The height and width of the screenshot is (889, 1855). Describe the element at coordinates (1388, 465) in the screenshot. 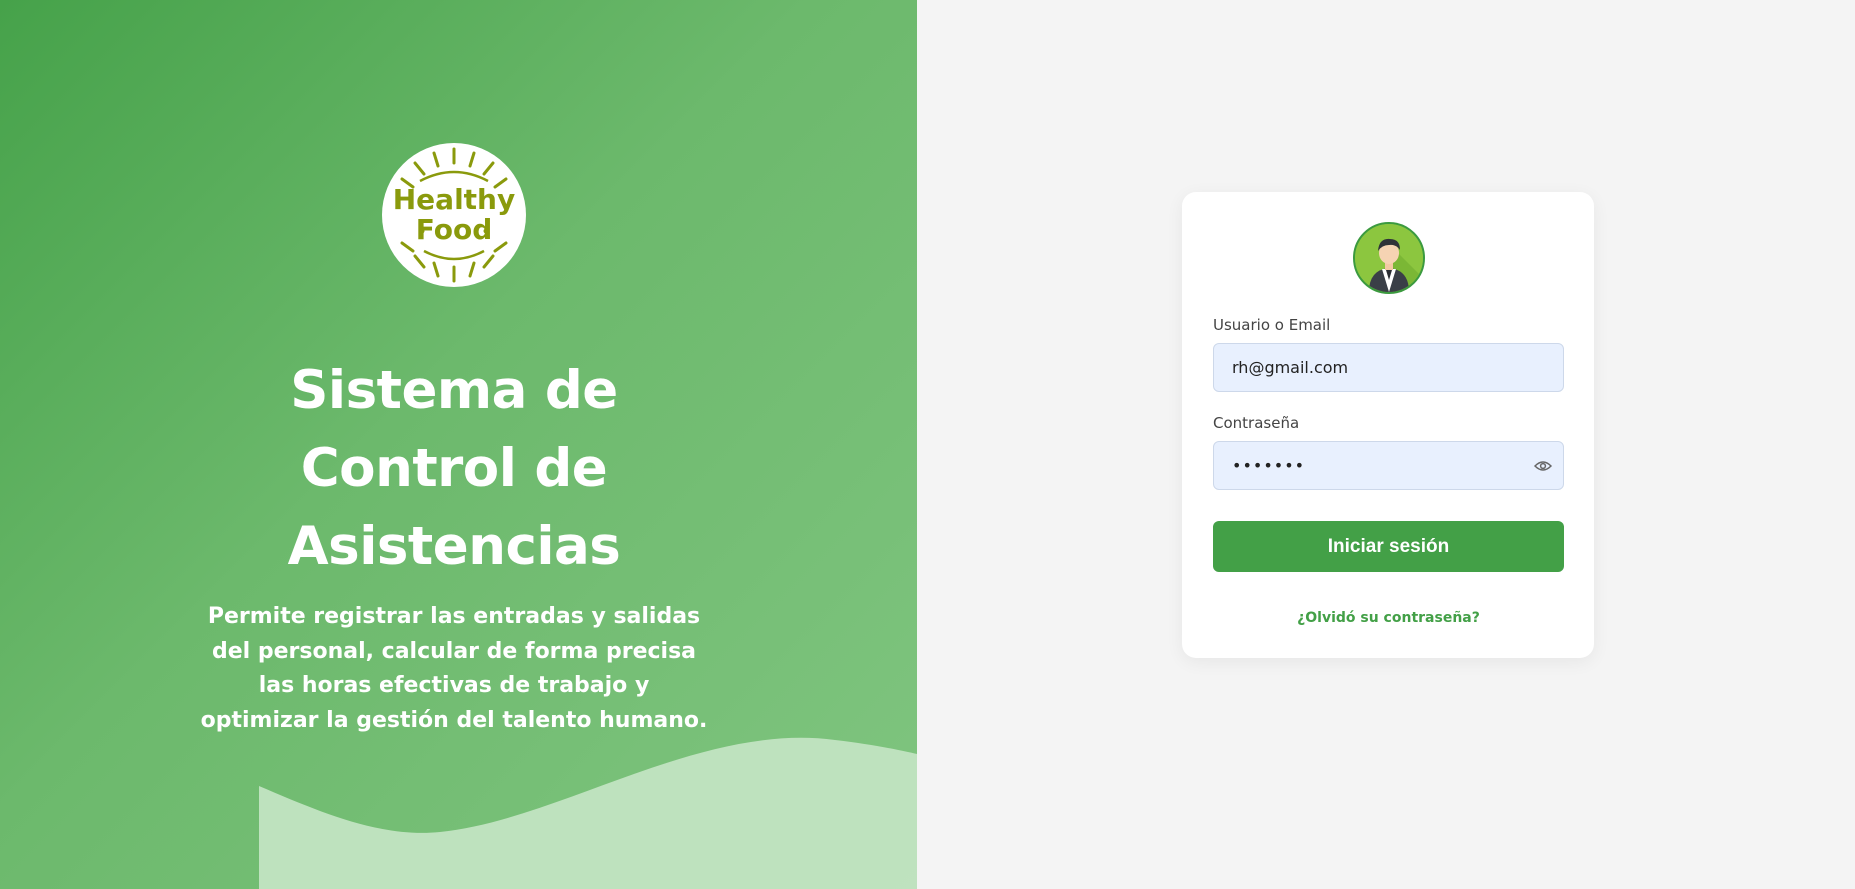

I see `password-input` at that location.